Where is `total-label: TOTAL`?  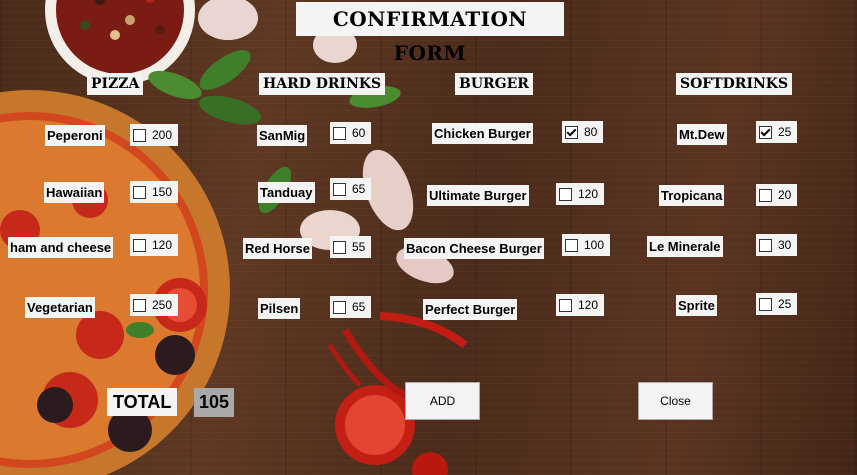 total-label: TOTAL is located at coordinates (142, 402).